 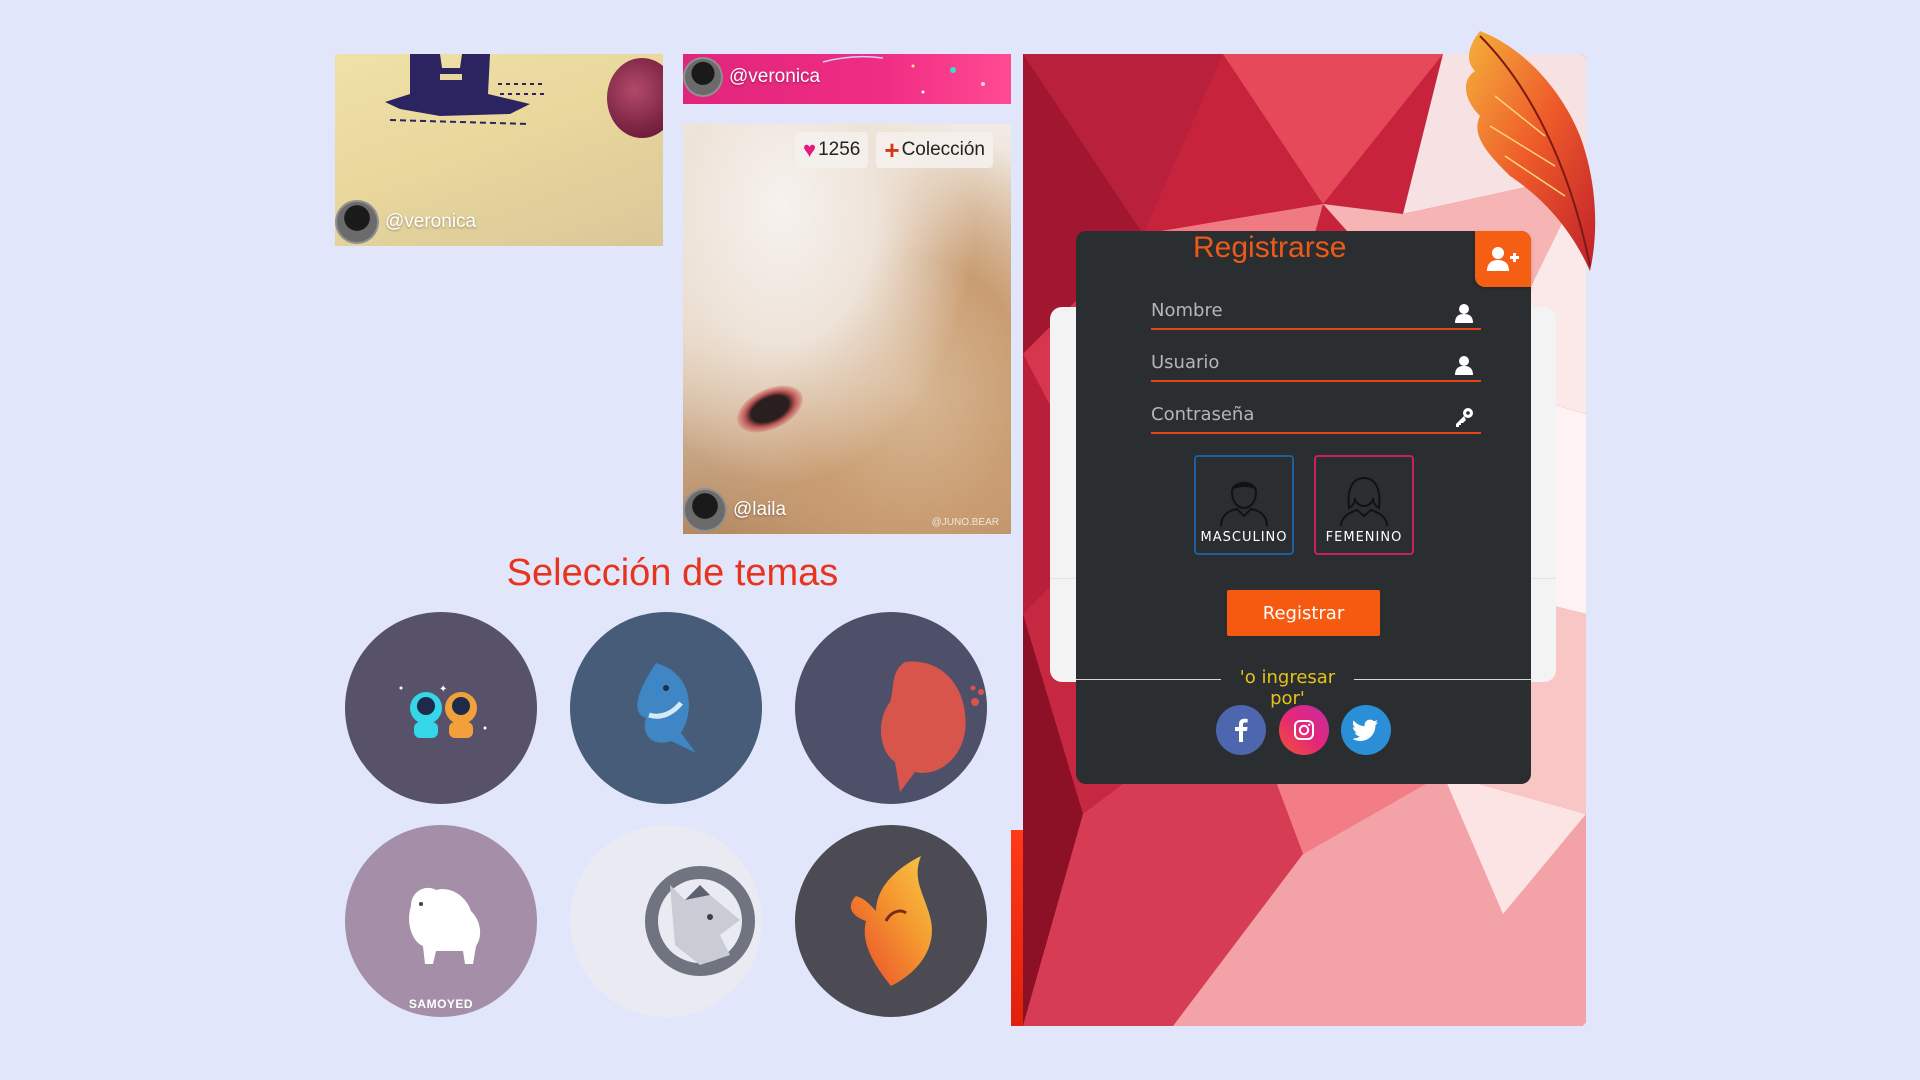 What do you see at coordinates (466, 89) in the screenshot?
I see `ninja-illustration-icon` at bounding box center [466, 89].